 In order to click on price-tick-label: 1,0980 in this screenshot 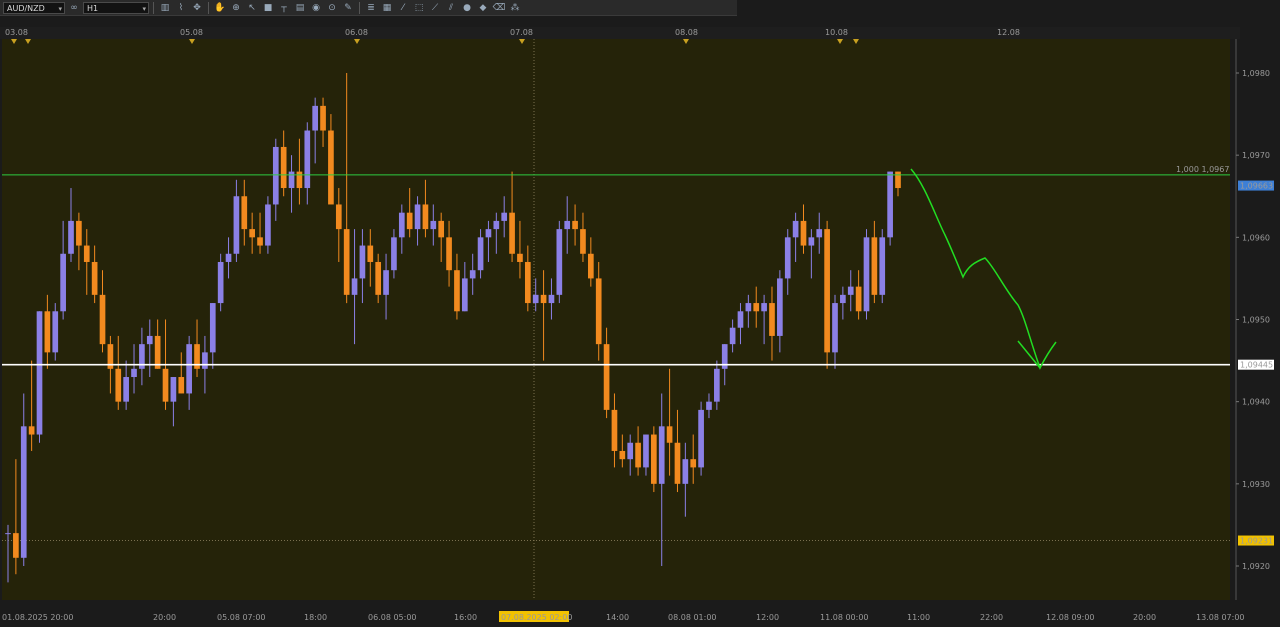, I will do `click(1256, 73)`.